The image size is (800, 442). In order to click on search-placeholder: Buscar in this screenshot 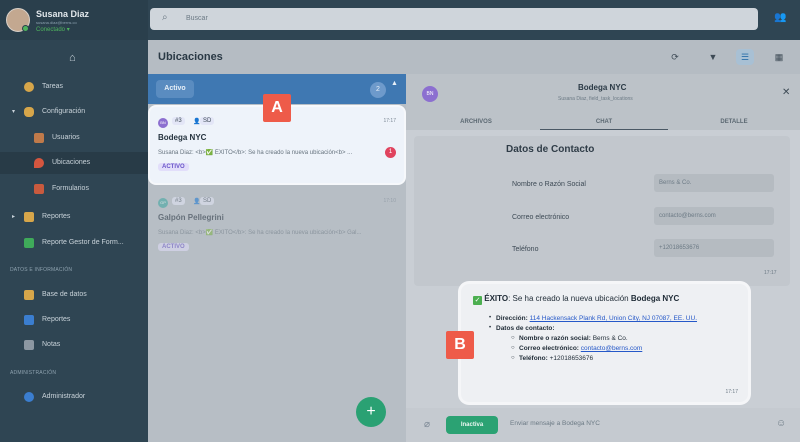, I will do `click(197, 18)`.